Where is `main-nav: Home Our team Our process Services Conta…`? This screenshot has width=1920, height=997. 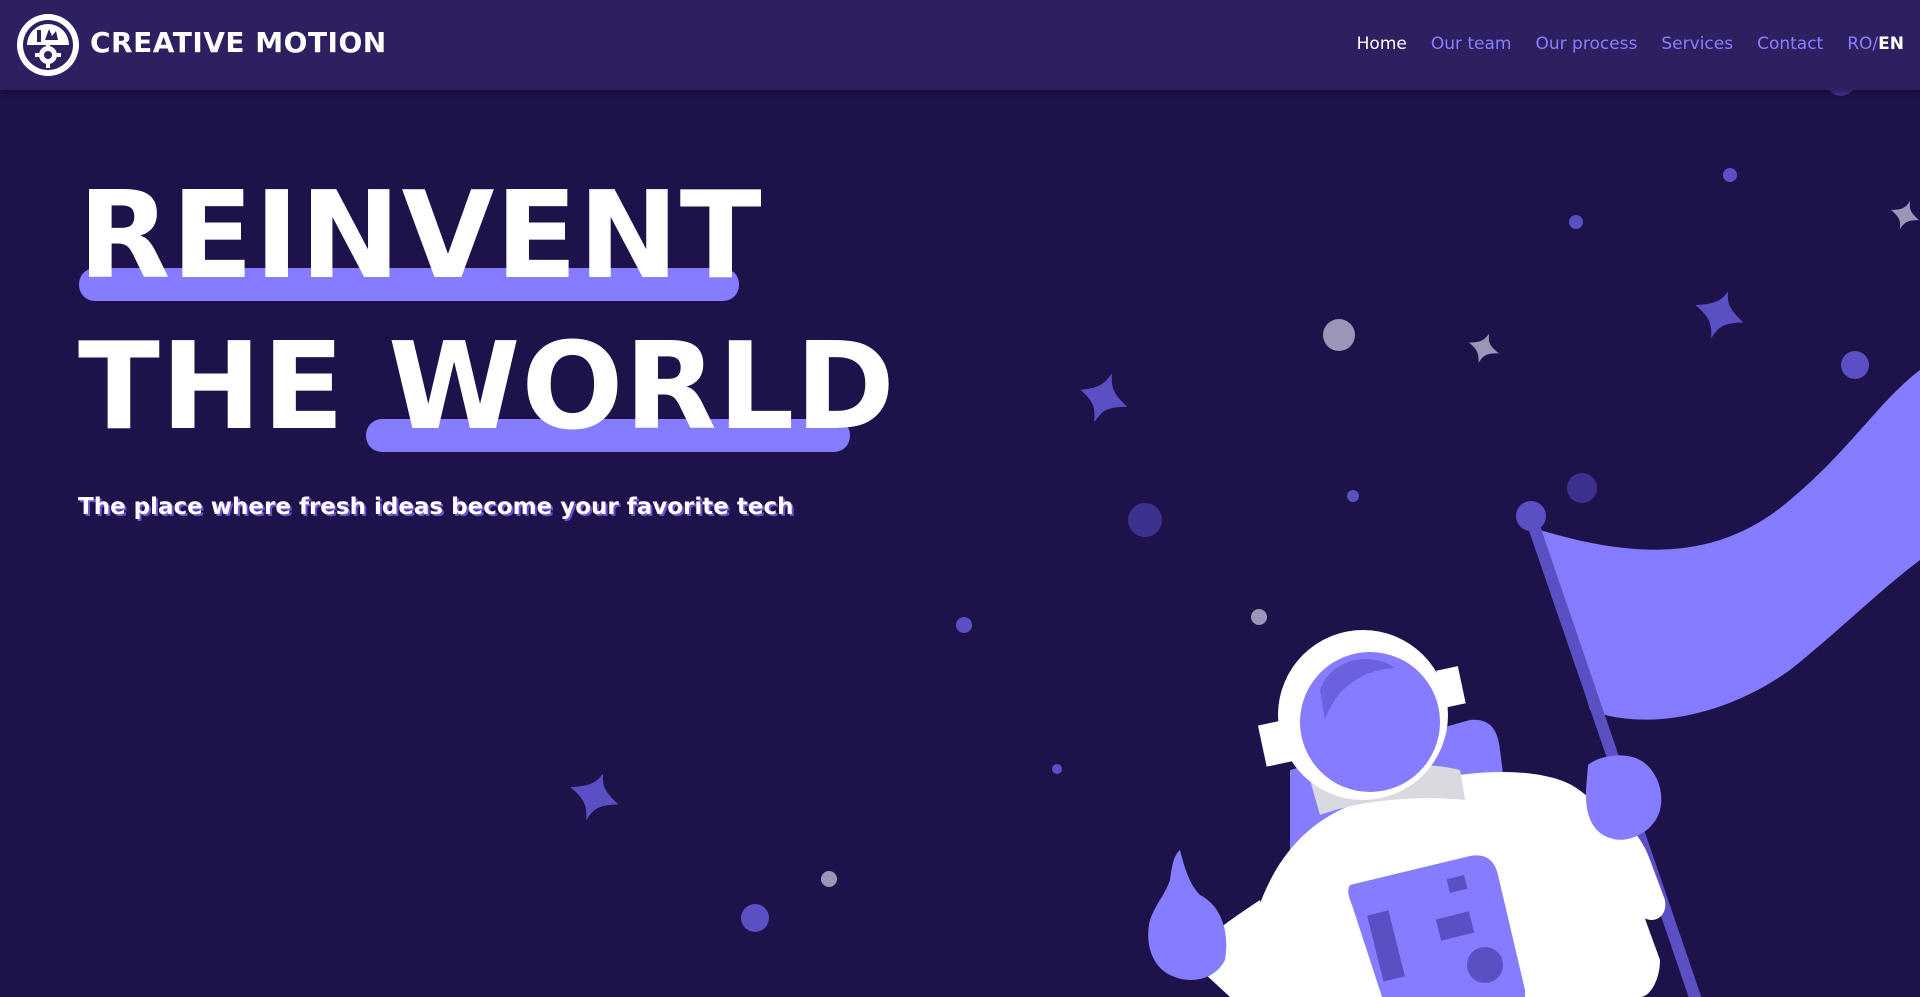 main-nav: Home Our team Our process Services Conta… is located at coordinates (1630, 44).